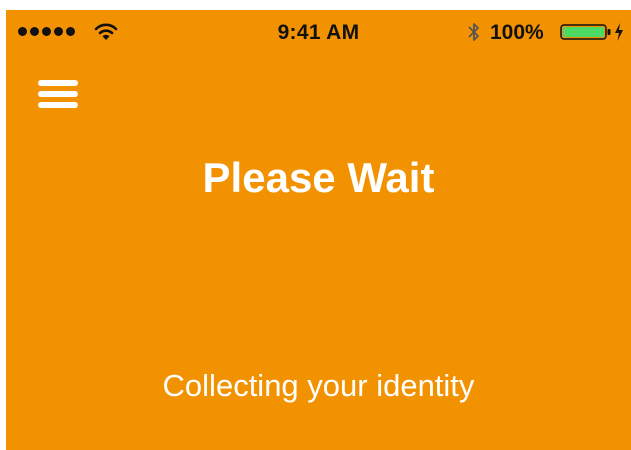 The height and width of the screenshot is (450, 631). Describe the element at coordinates (517, 32) in the screenshot. I see `battery-percent: 100%` at that location.